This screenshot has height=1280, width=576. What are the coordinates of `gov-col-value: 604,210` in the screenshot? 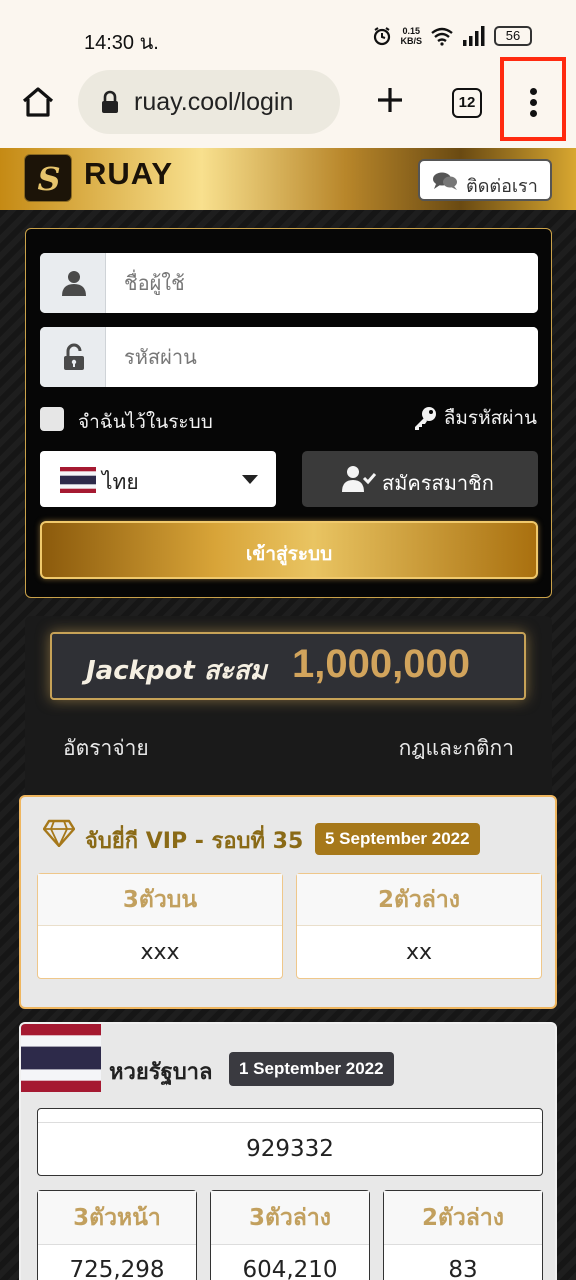 It's located at (290, 1268).